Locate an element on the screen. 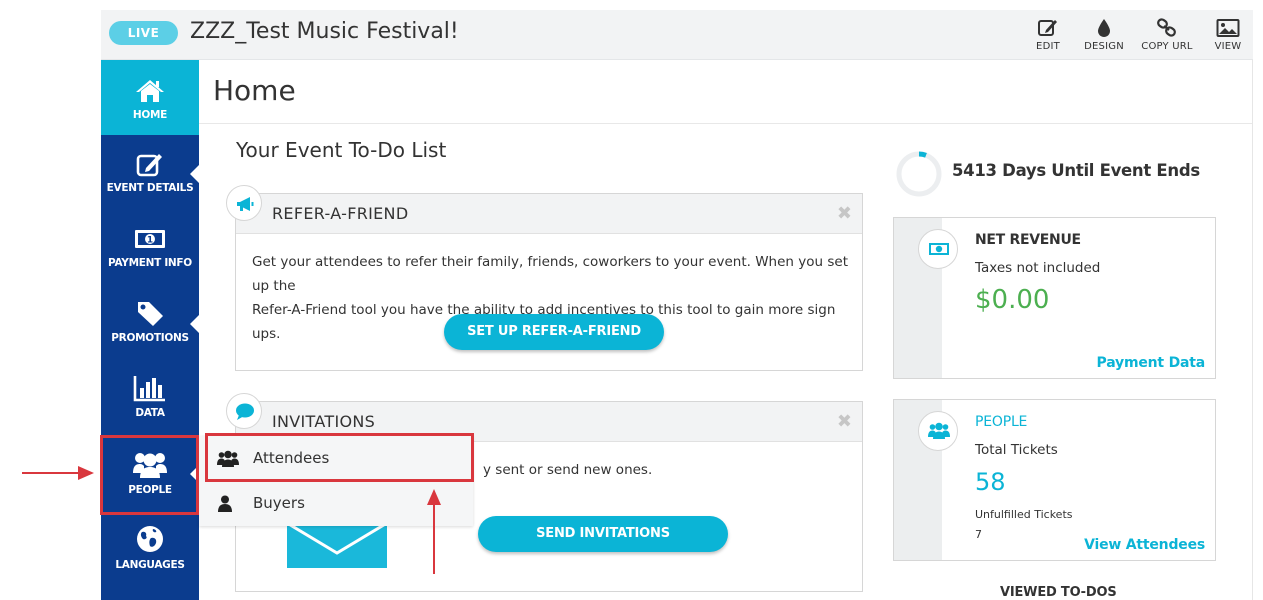 This screenshot has width=1263, height=600. view-label: VIEW is located at coordinates (1228, 46).